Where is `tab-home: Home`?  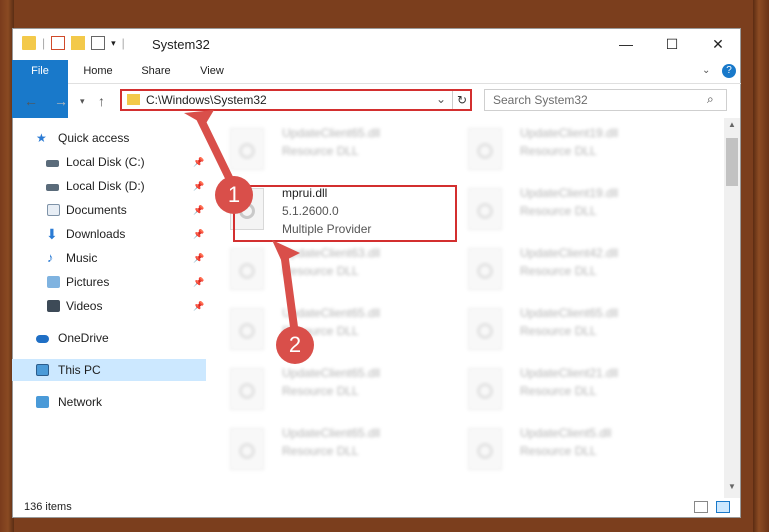
tab-home: Home is located at coordinates (98, 71).